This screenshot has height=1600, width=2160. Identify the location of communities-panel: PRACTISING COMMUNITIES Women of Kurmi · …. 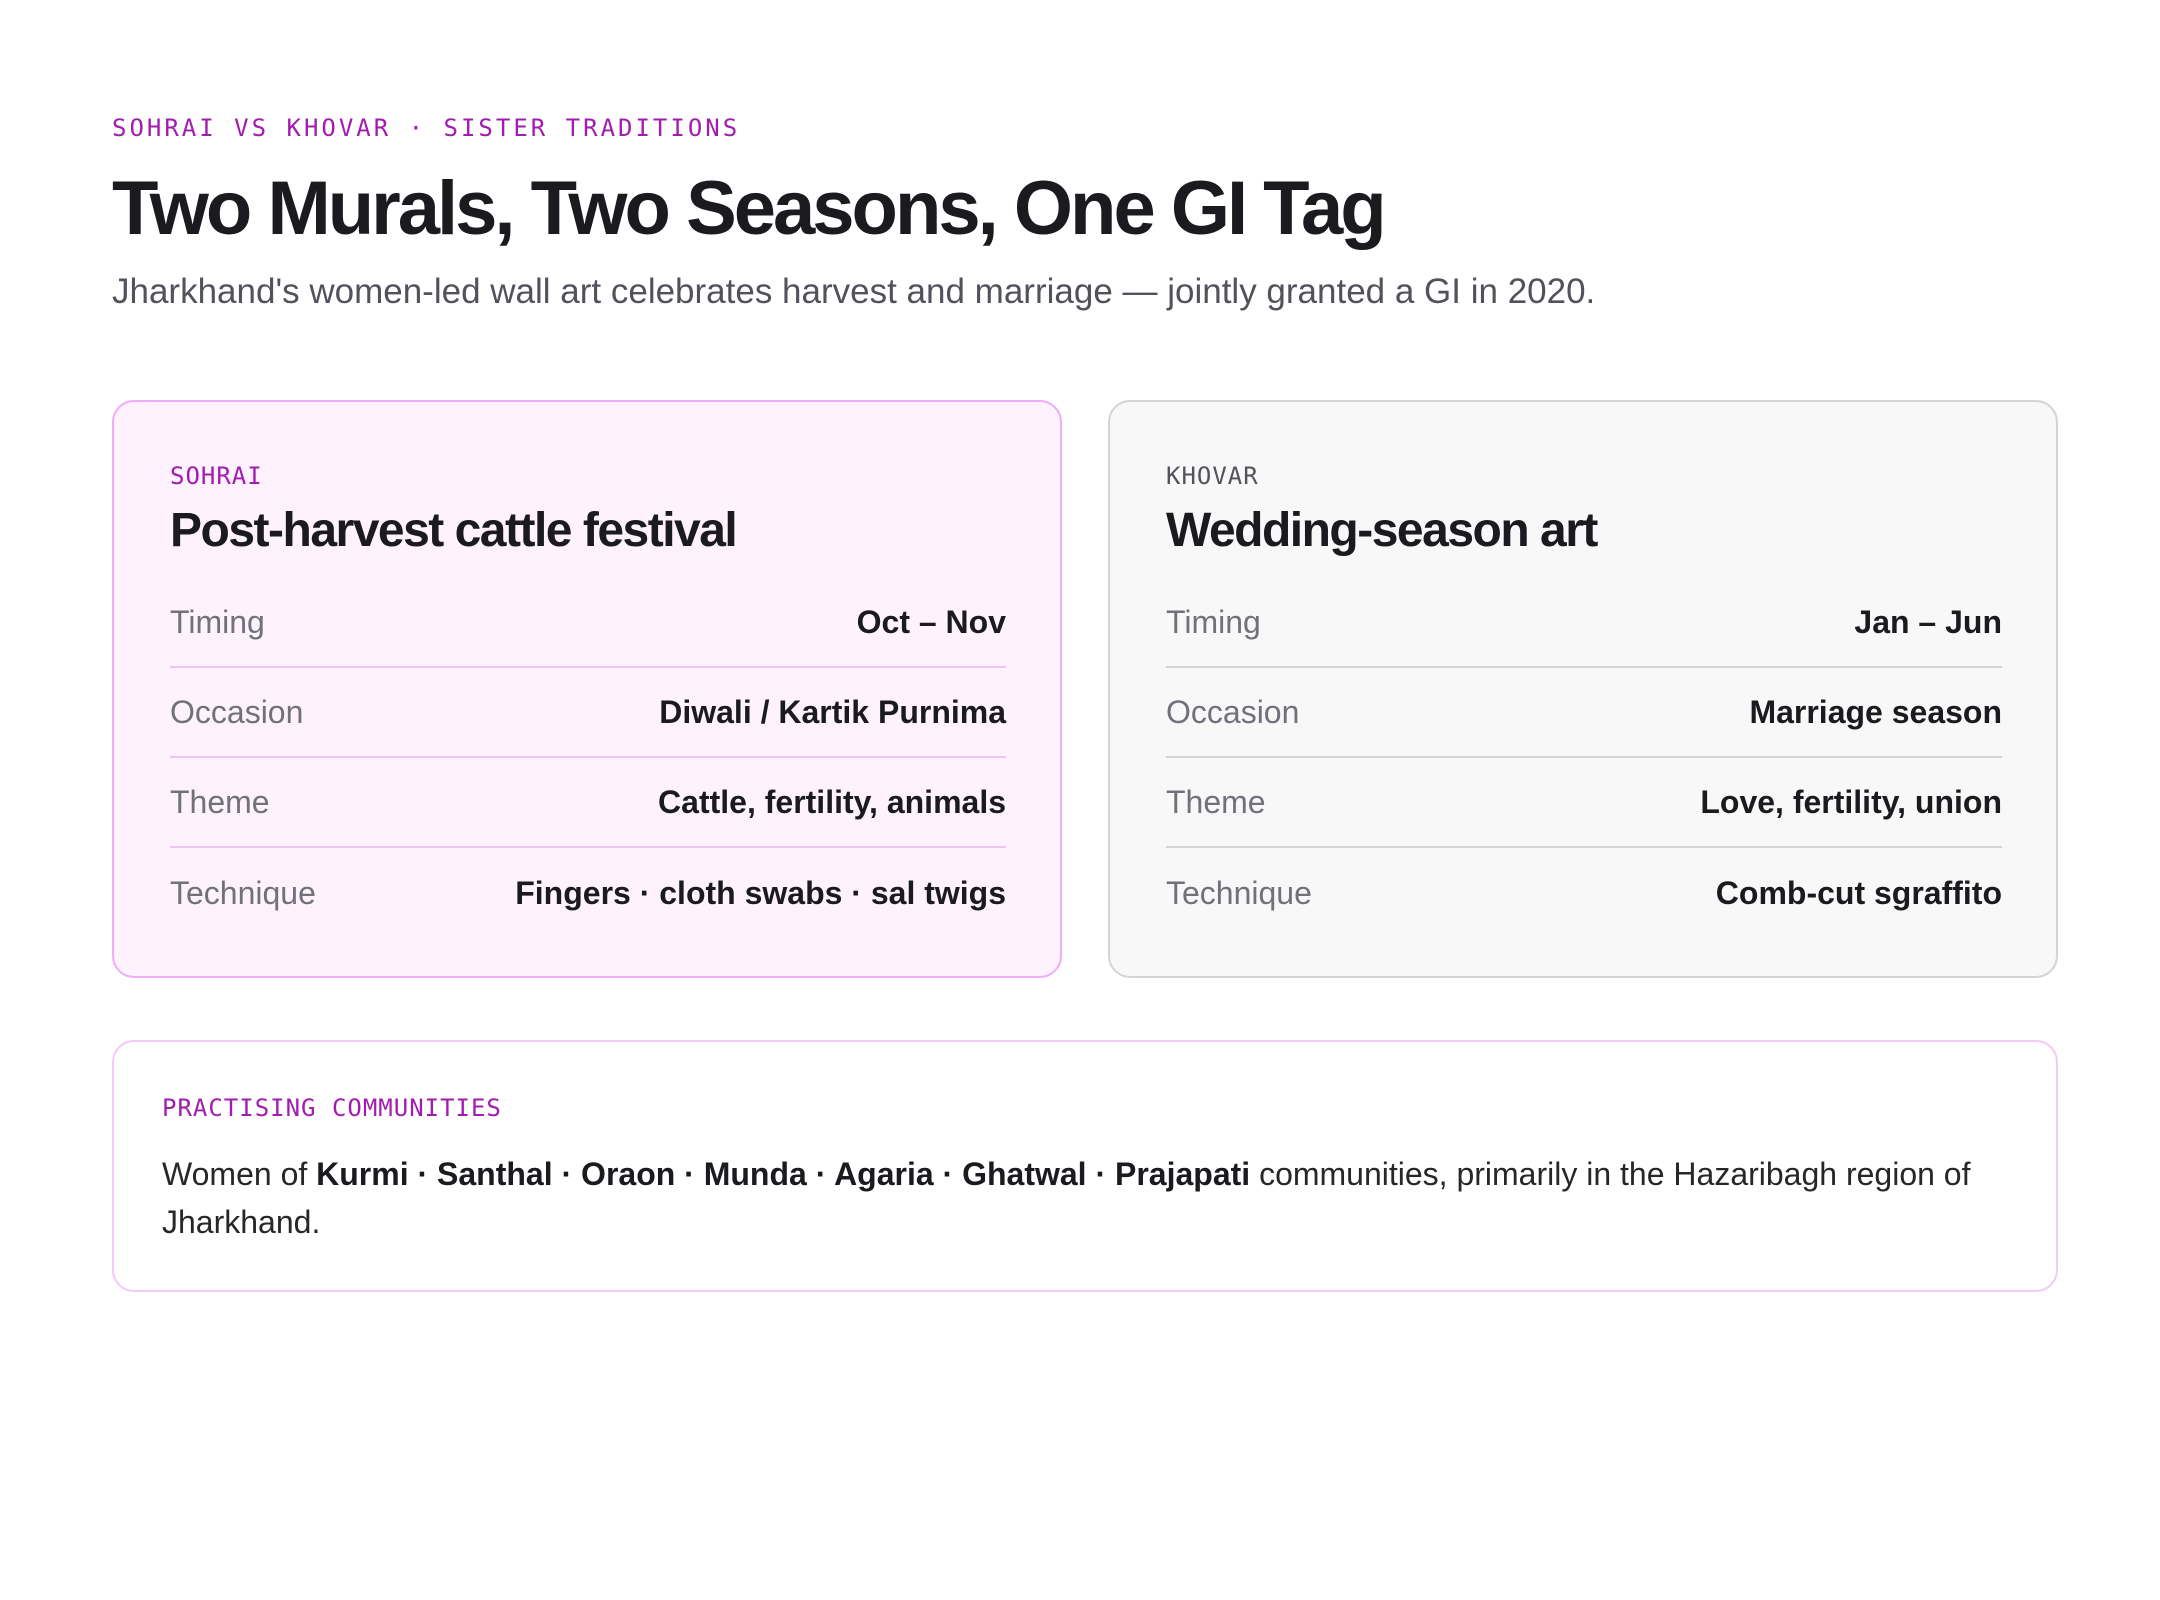
(1085, 1166).